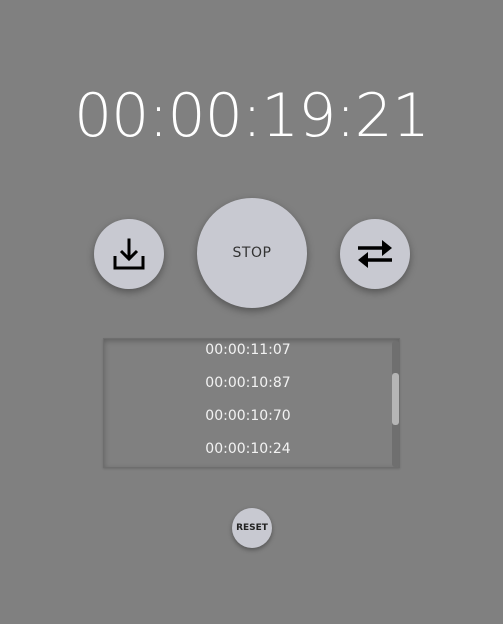 This screenshot has width=503, height=624. I want to click on download-icon, so click(129, 254).